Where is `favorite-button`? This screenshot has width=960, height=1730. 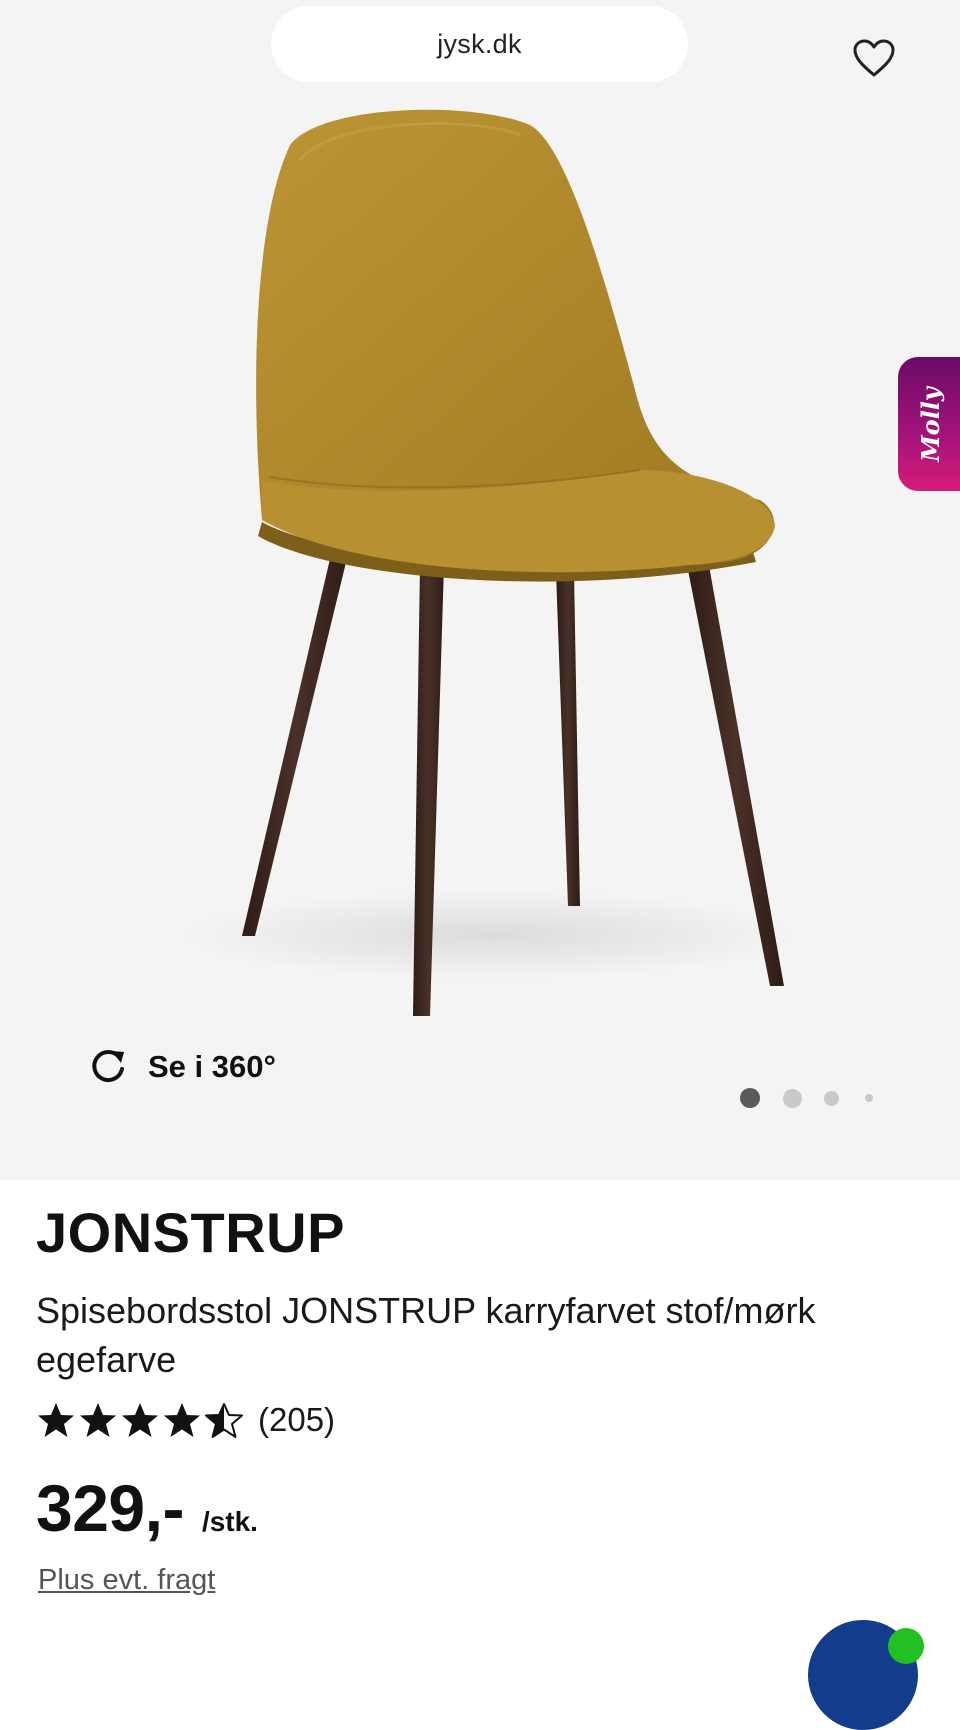
favorite-button is located at coordinates (874, 58).